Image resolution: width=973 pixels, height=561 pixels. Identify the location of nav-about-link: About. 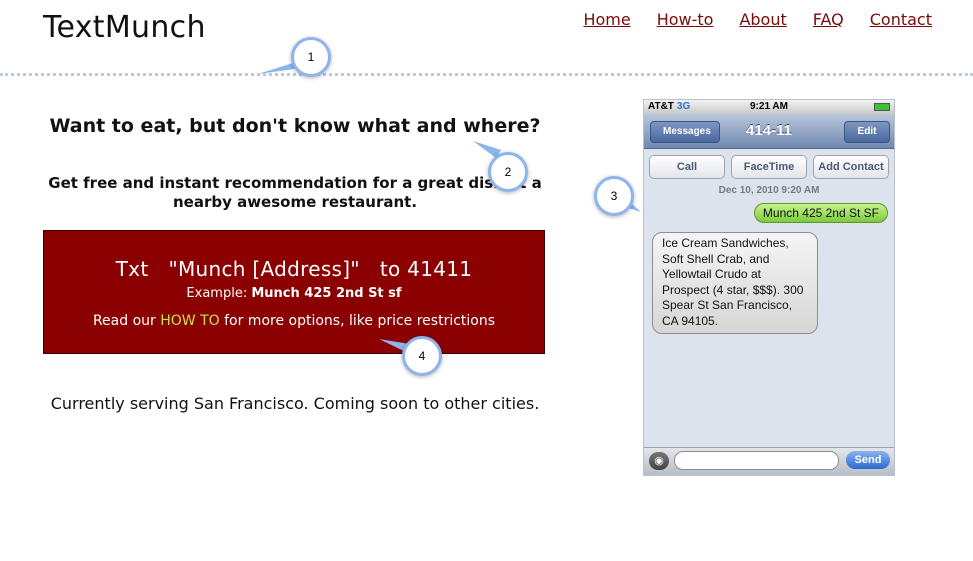
(762, 19).